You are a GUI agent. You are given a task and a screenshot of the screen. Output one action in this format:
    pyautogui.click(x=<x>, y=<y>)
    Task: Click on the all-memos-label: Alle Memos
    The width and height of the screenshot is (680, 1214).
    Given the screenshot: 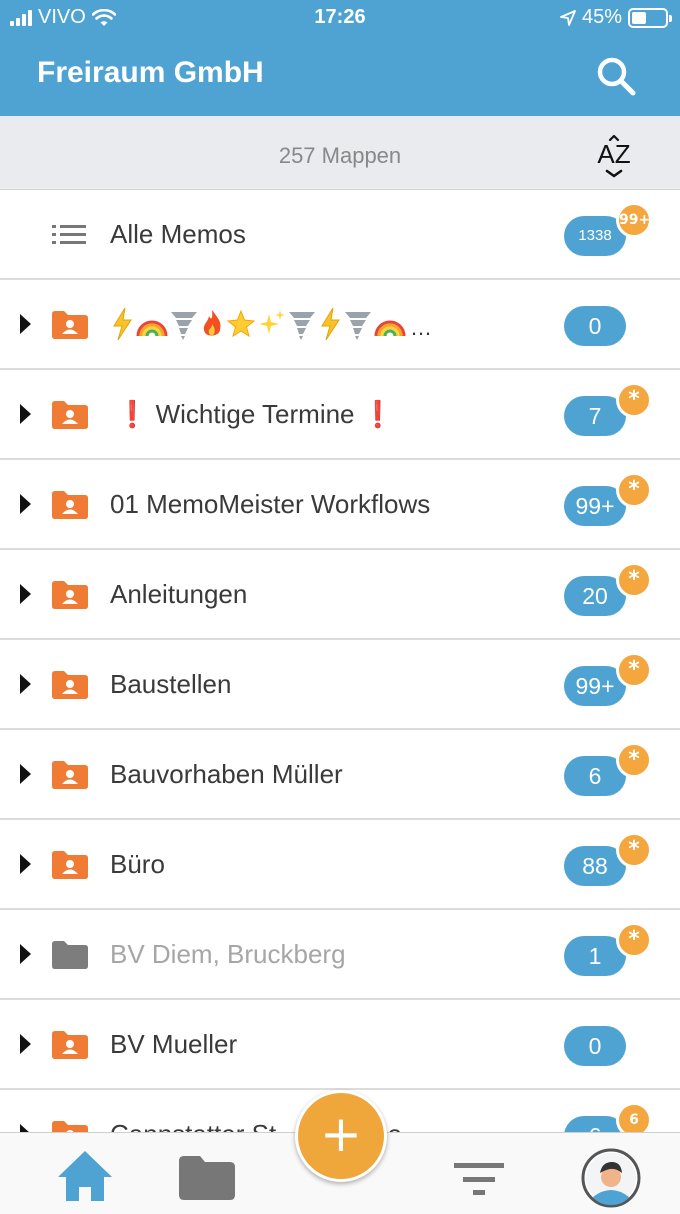 What is the action you would take?
    pyautogui.click(x=178, y=234)
    